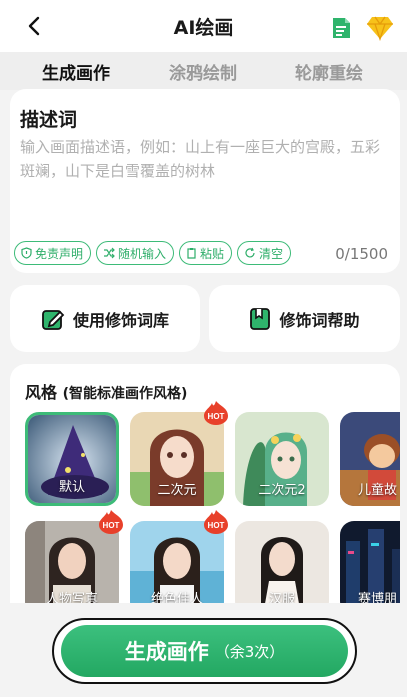 Image resolution: width=407 pixels, height=697 pixels. Describe the element at coordinates (142, 253) in the screenshot. I see `random-input-label: 随机输入` at that location.